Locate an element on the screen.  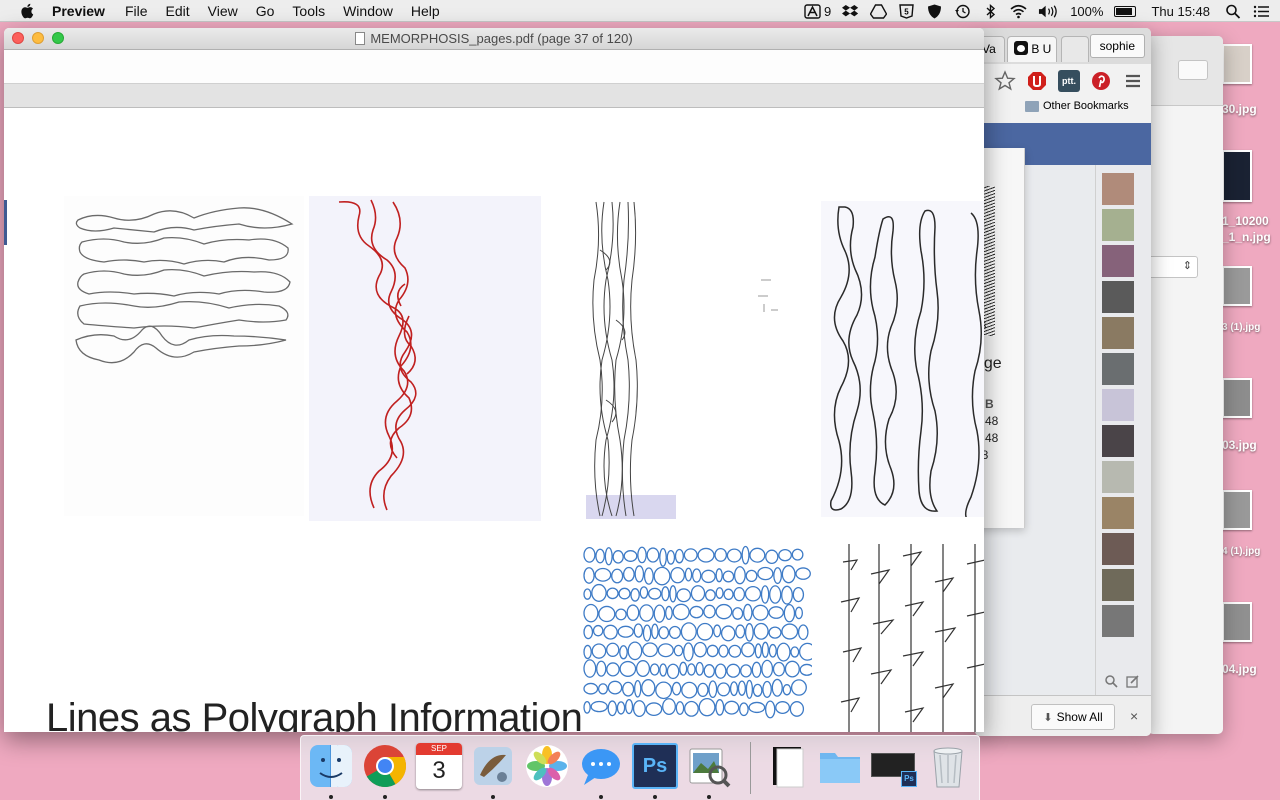
google-drive-icon is located at coordinates (879, 11).